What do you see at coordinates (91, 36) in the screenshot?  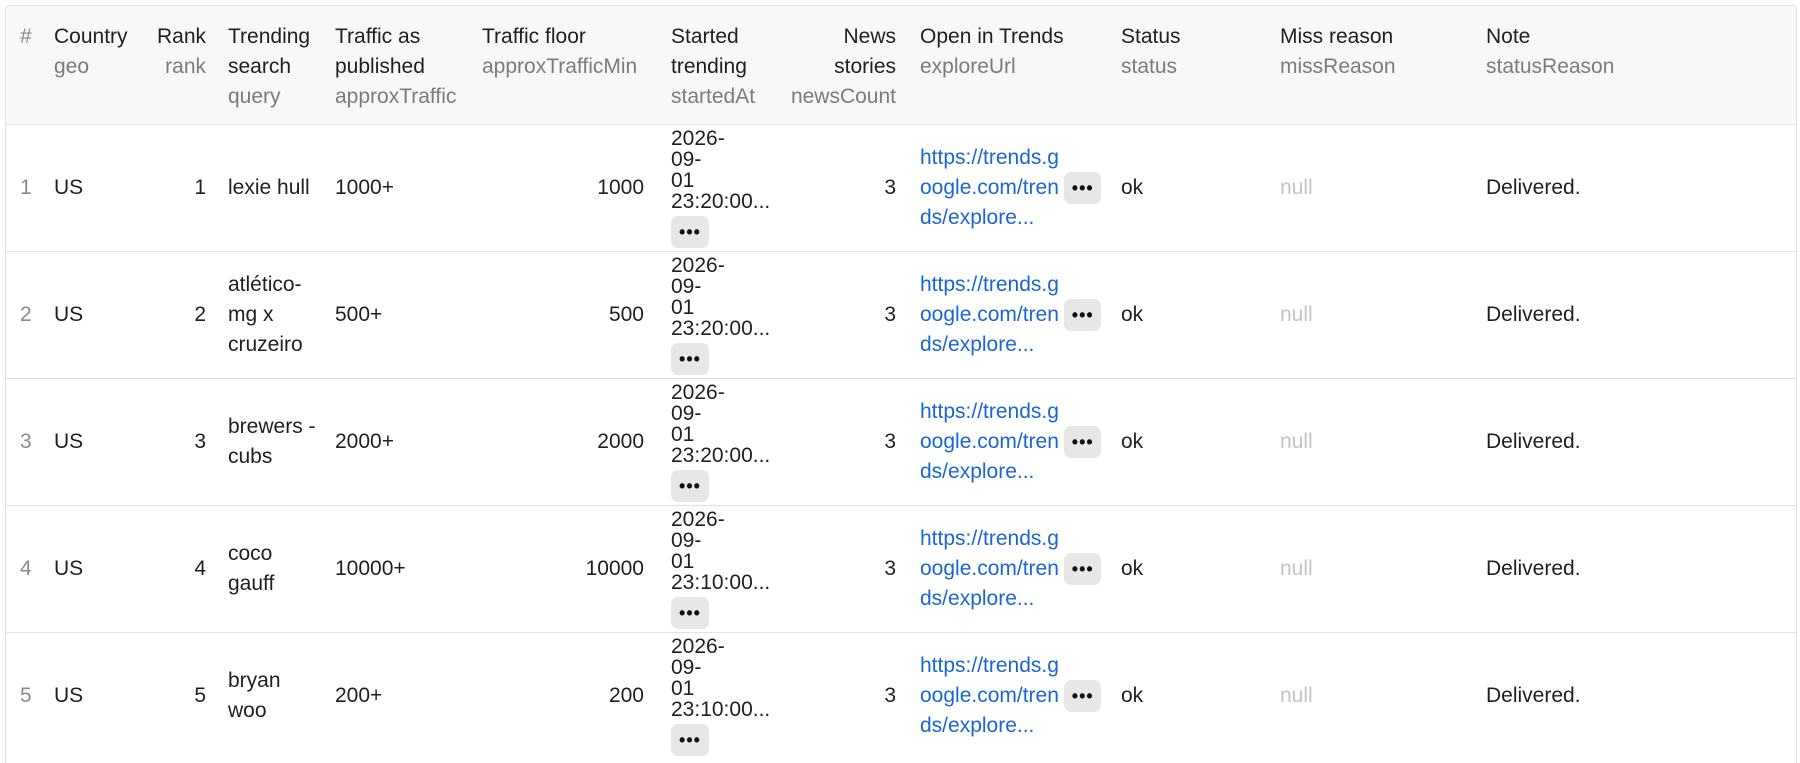 I see `column-title: Country` at bounding box center [91, 36].